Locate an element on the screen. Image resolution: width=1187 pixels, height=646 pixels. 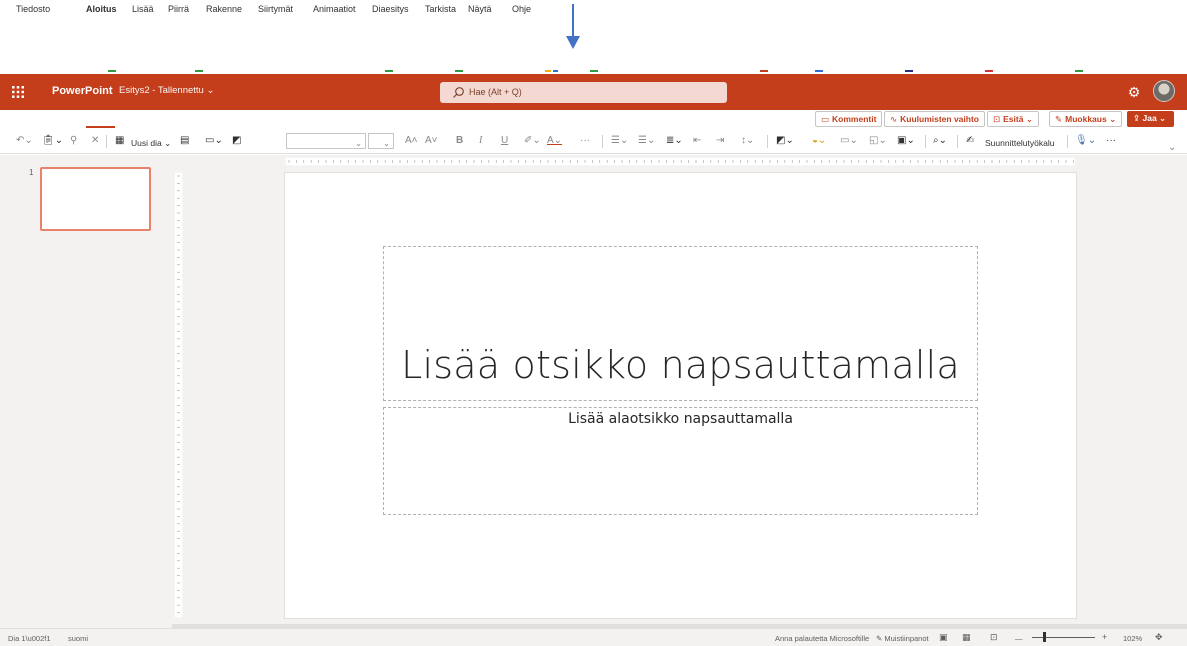
dictate-icon: 🎙︎⌄ is located at coordinates (1085, 141).